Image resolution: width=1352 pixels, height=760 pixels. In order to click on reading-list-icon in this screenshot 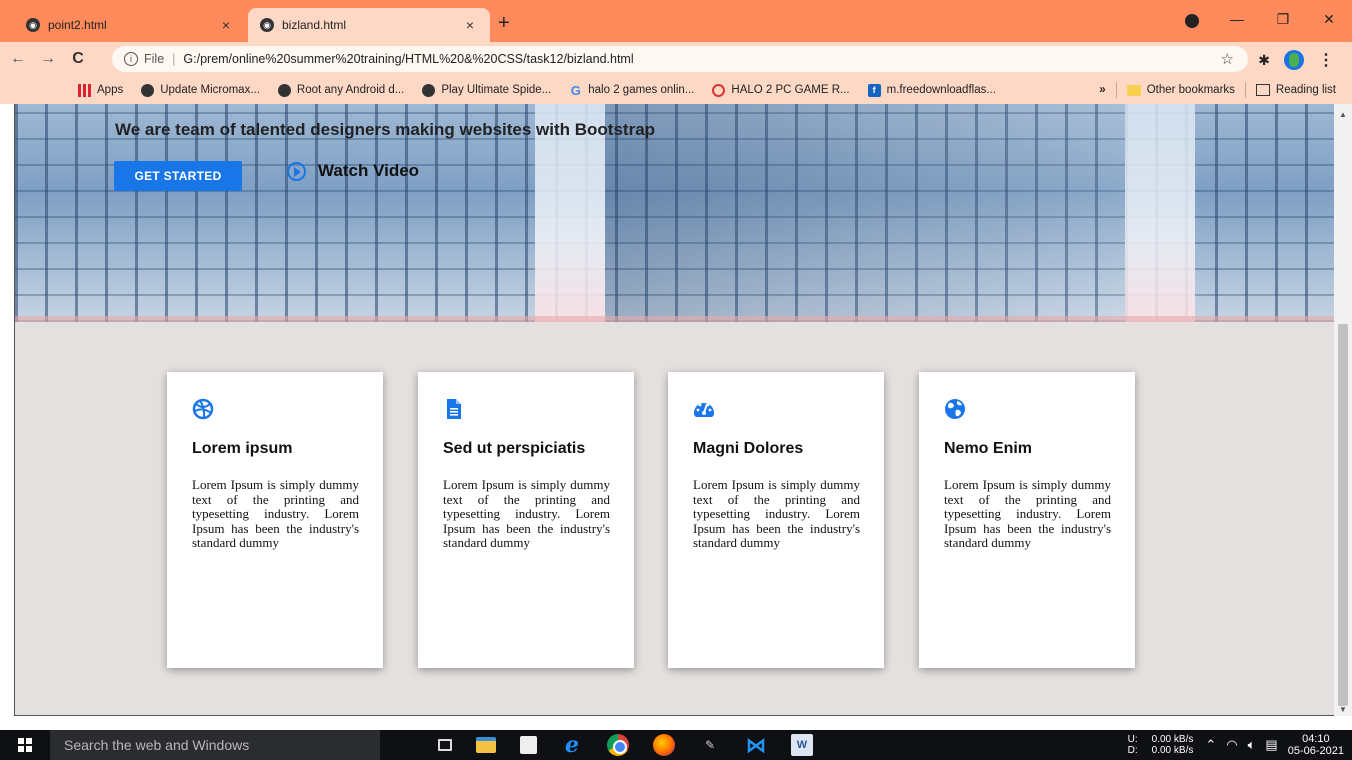, I will do `click(1262, 90)`.